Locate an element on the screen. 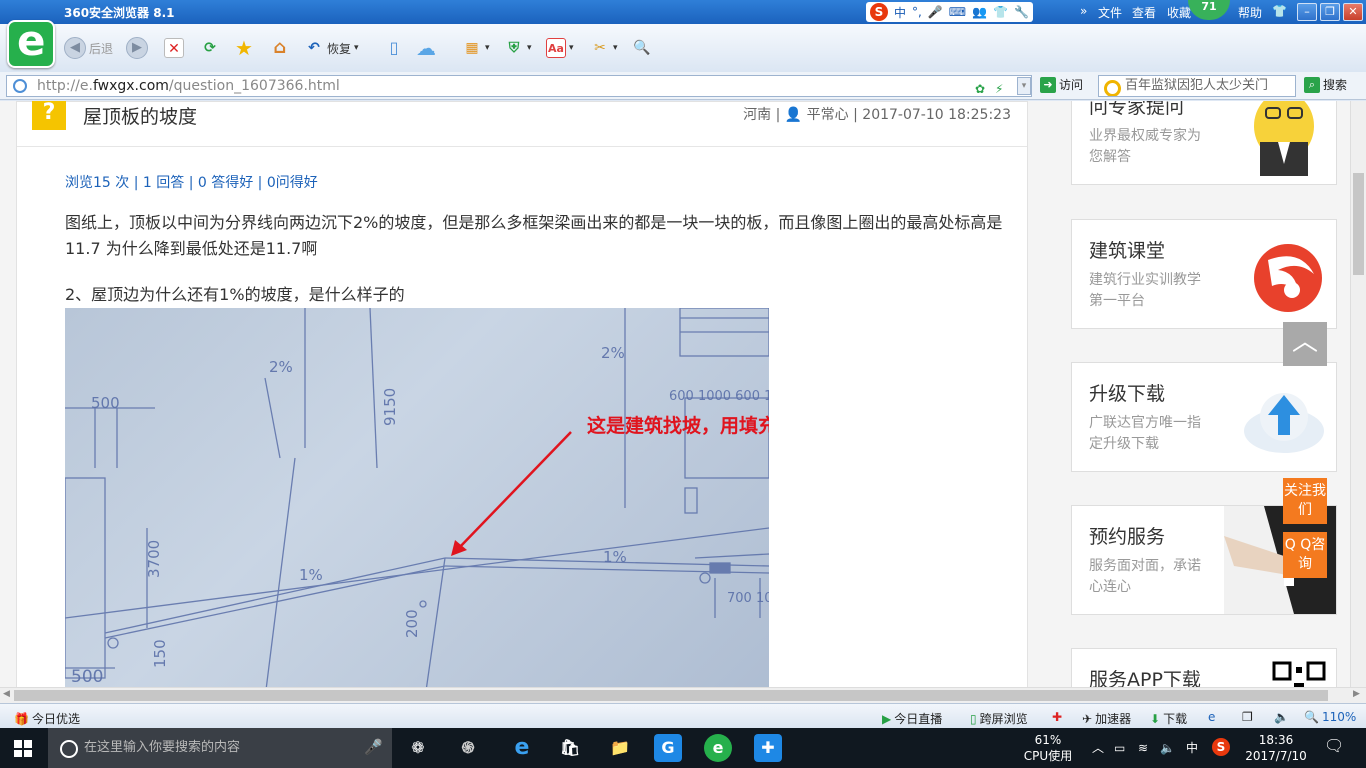 The image size is (1366, 768). window-button: ❐ is located at coordinates (1247, 717).